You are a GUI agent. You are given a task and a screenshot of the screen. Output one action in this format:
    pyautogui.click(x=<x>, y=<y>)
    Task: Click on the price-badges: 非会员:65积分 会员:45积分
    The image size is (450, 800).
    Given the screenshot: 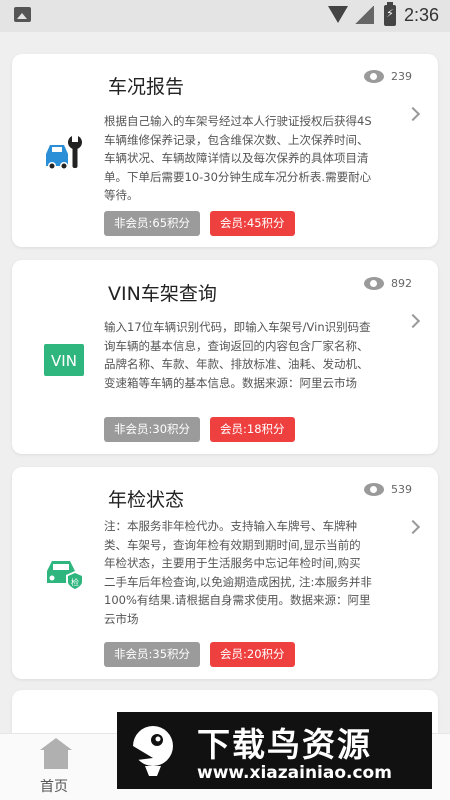 What is the action you would take?
    pyautogui.click(x=199, y=223)
    